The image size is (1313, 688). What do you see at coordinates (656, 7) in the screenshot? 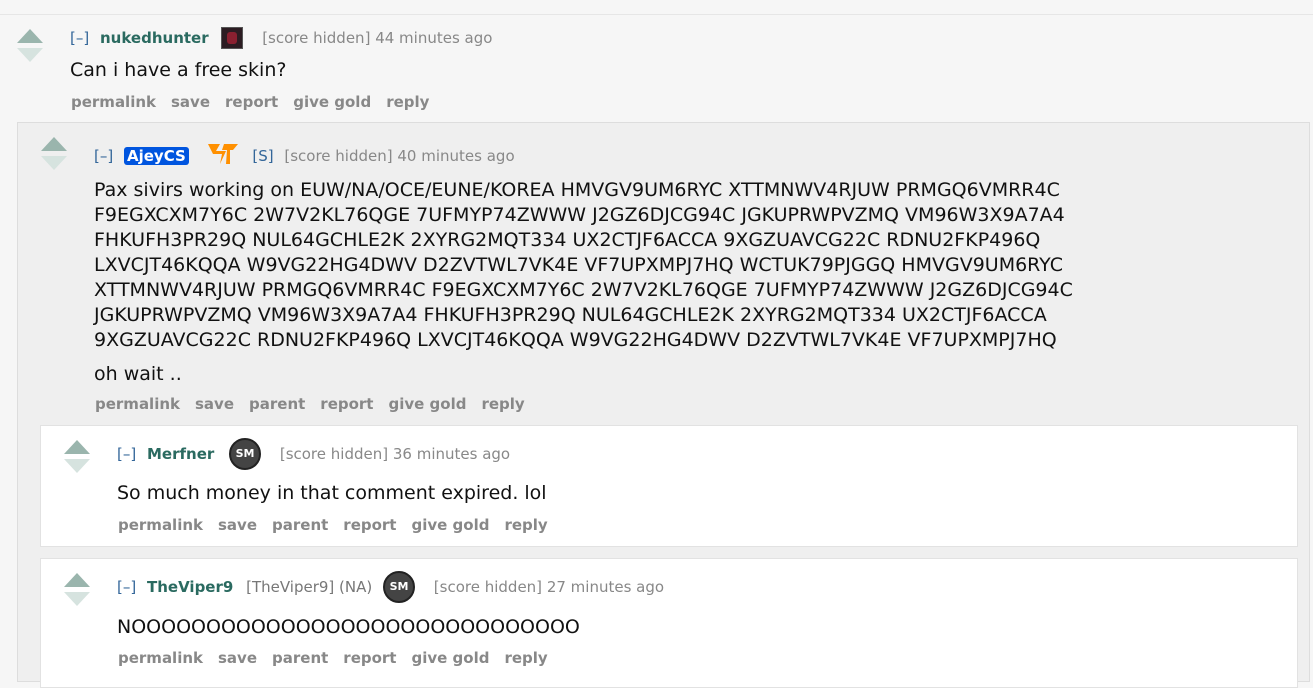
I see `top-bar` at bounding box center [656, 7].